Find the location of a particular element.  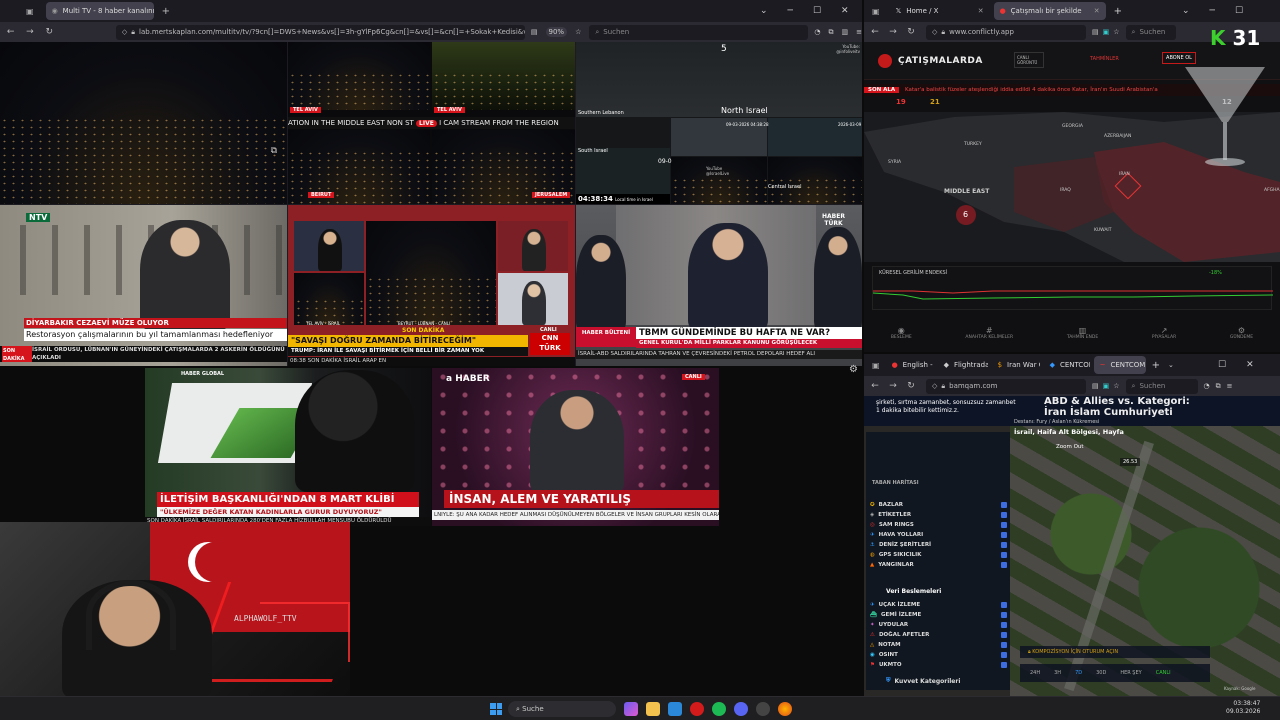

range-button: 30D is located at coordinates (1101, 673).